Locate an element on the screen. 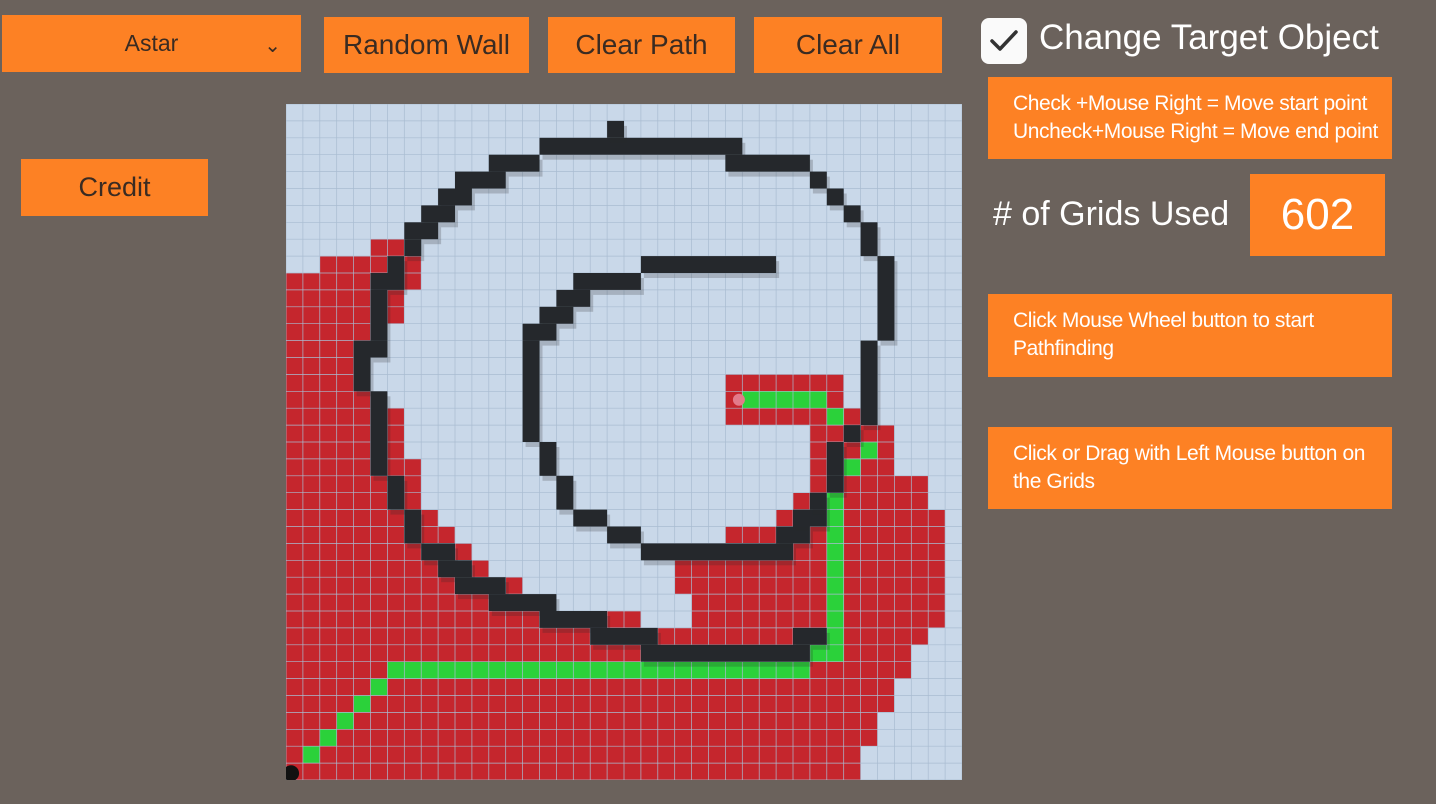 Image resolution: width=1436 pixels, height=804 pixels. instruction-line: Check +Mouse Right = Move start point is located at coordinates (1190, 103).